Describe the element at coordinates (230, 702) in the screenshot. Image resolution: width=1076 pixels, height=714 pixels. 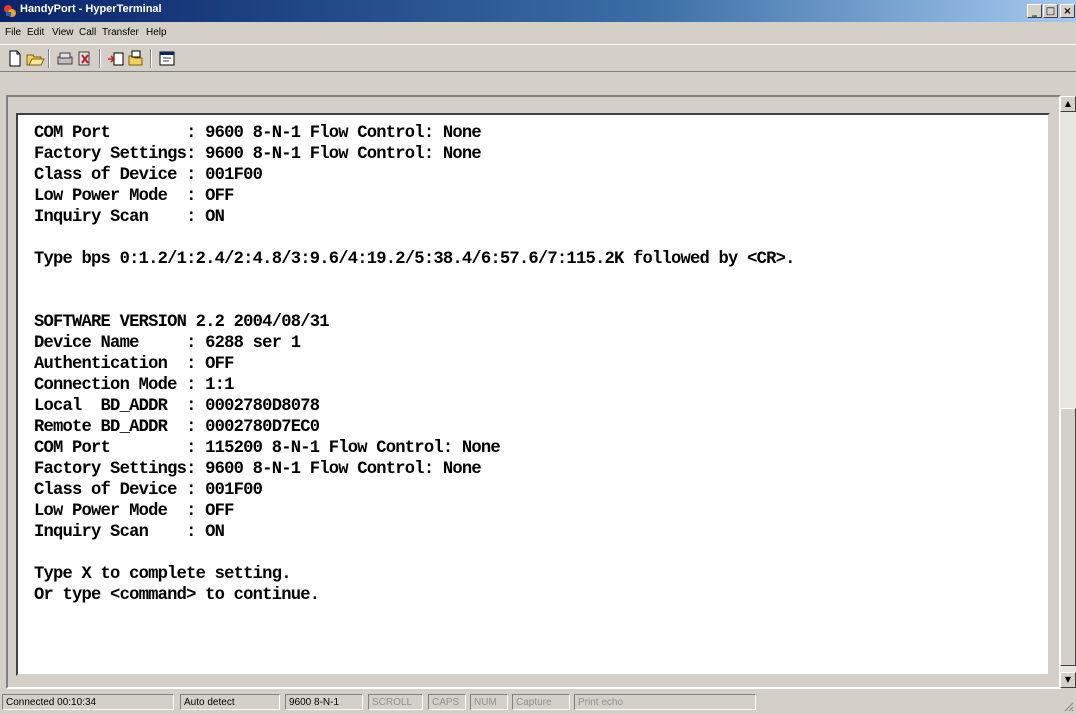
I see `status-detect: Auto detect` at that location.